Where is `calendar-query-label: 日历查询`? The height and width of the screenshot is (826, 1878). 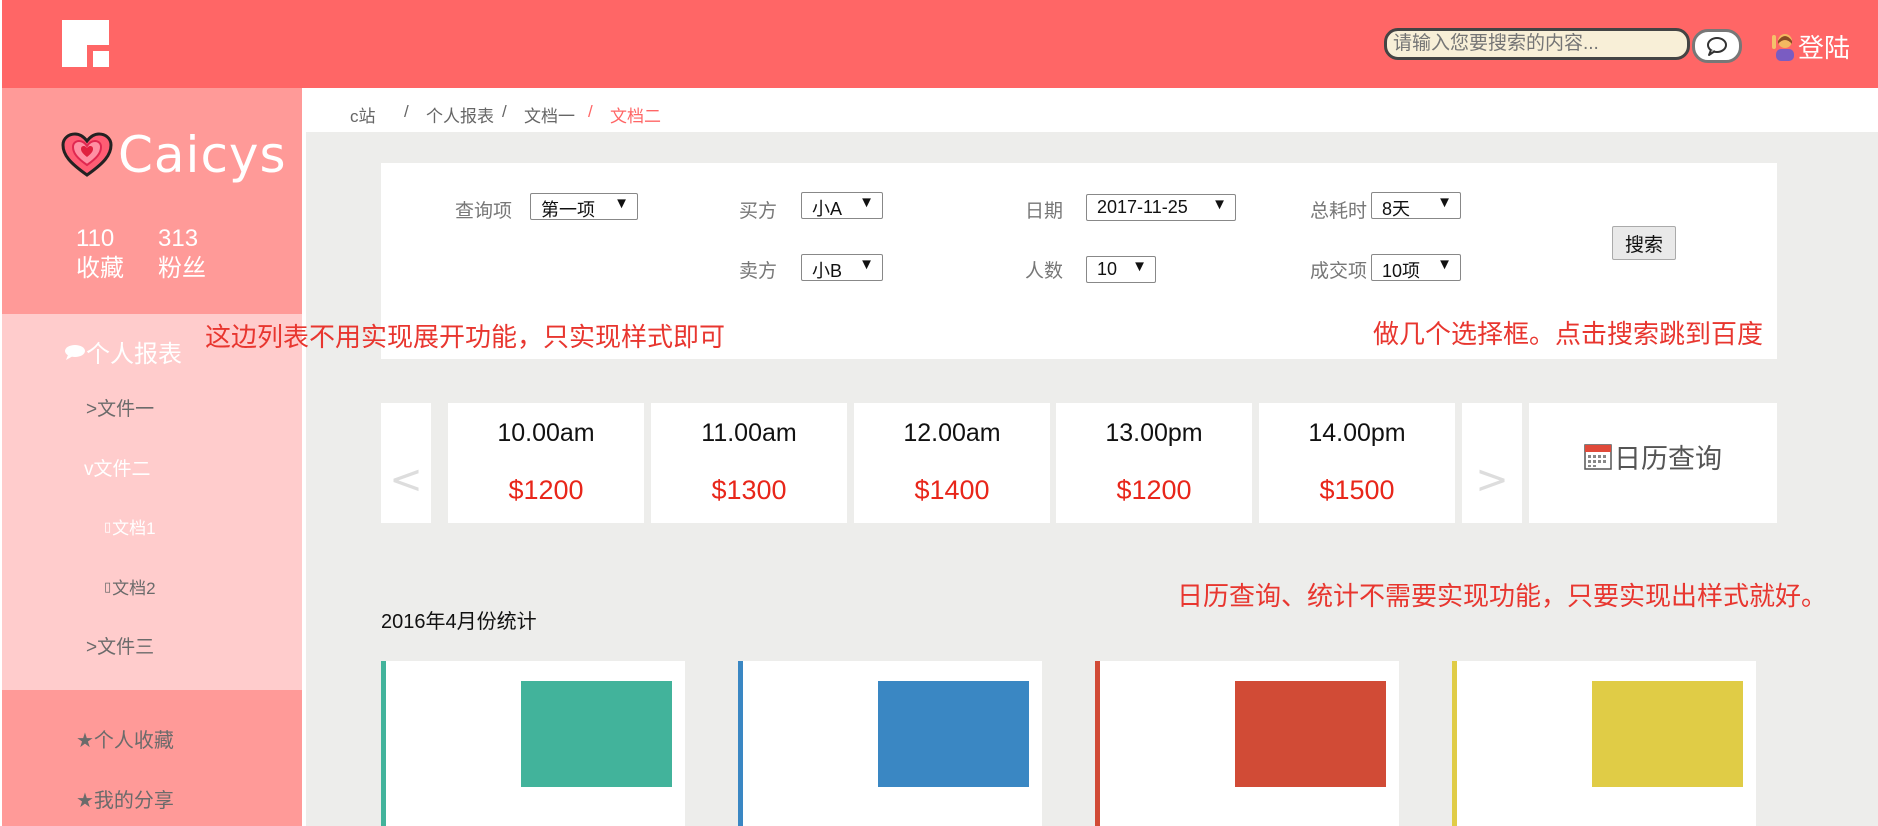
calendar-query-label: 日历查询 is located at coordinates (1668, 458).